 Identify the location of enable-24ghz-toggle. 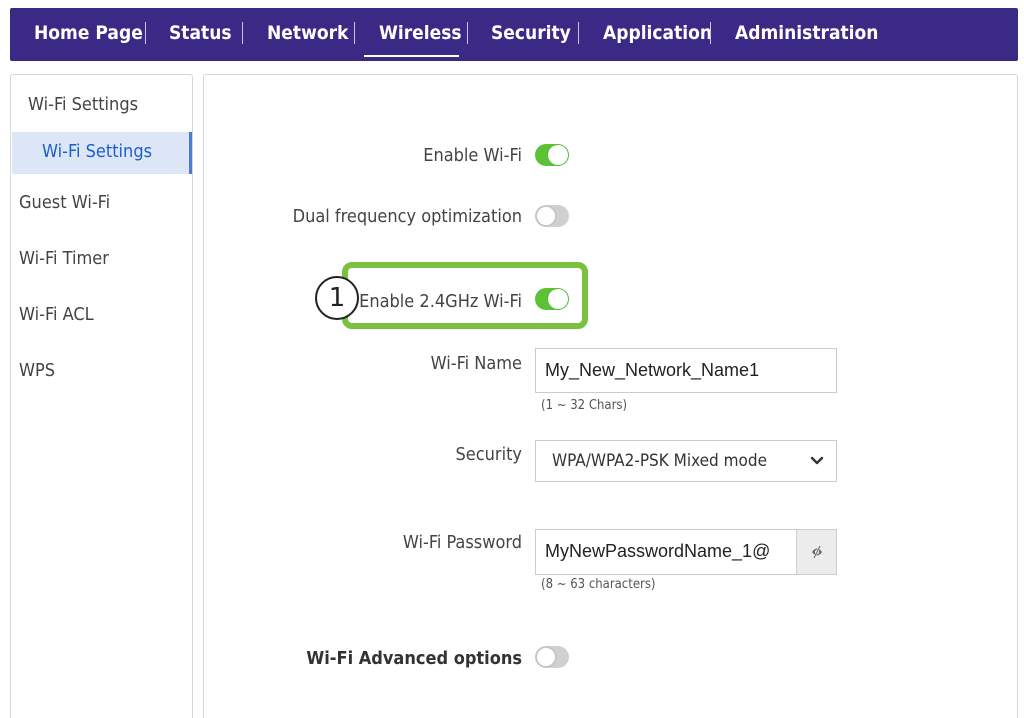
(552, 299).